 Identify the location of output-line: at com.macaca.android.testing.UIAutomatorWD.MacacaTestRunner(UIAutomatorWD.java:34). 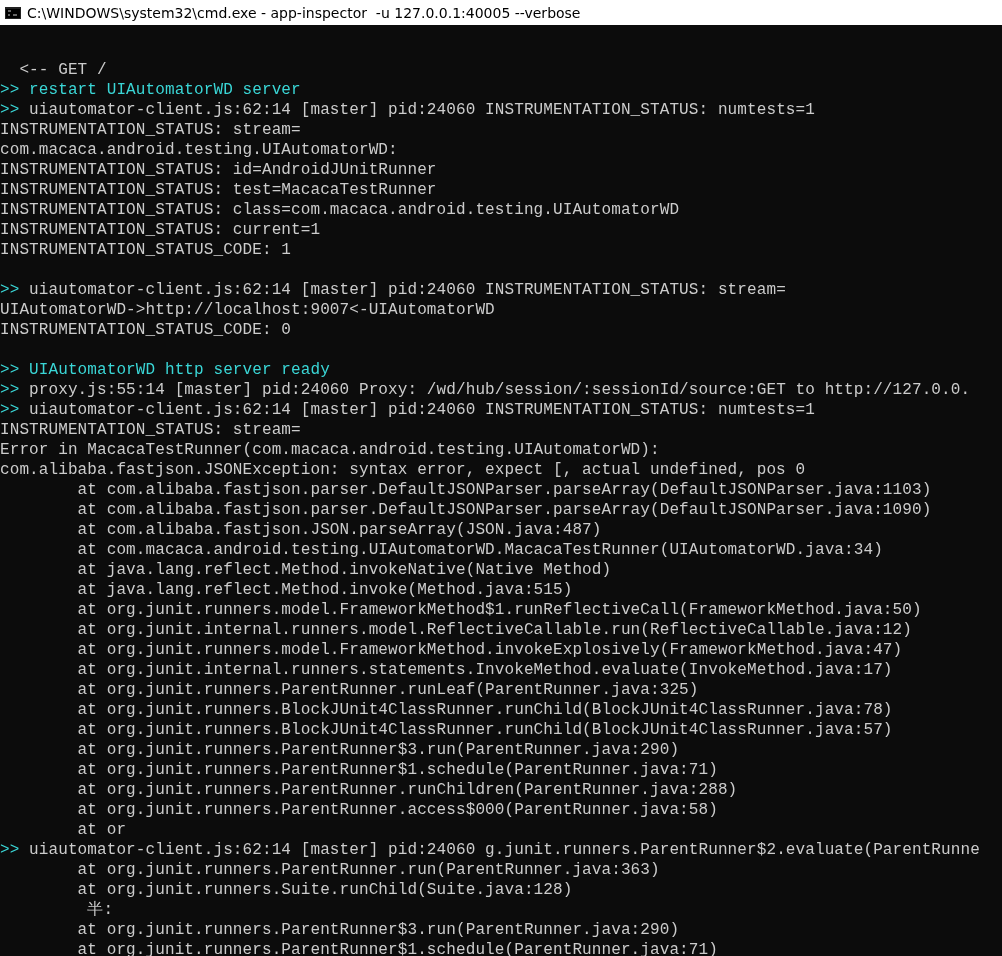
(479, 550).